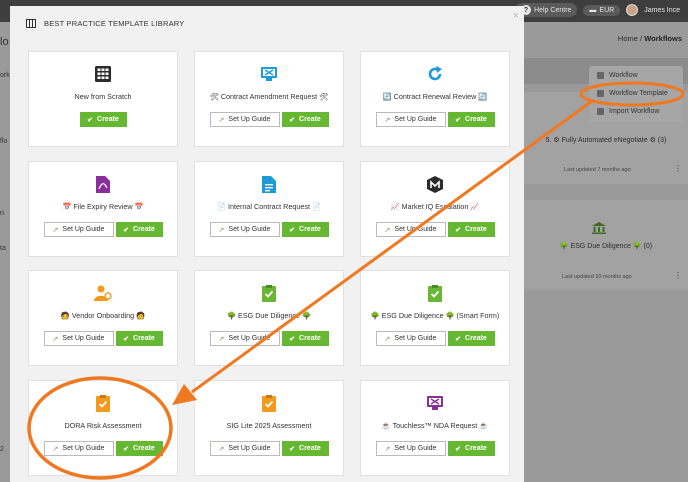 The height and width of the screenshot is (482, 688). I want to click on import-icon, so click(600, 111).